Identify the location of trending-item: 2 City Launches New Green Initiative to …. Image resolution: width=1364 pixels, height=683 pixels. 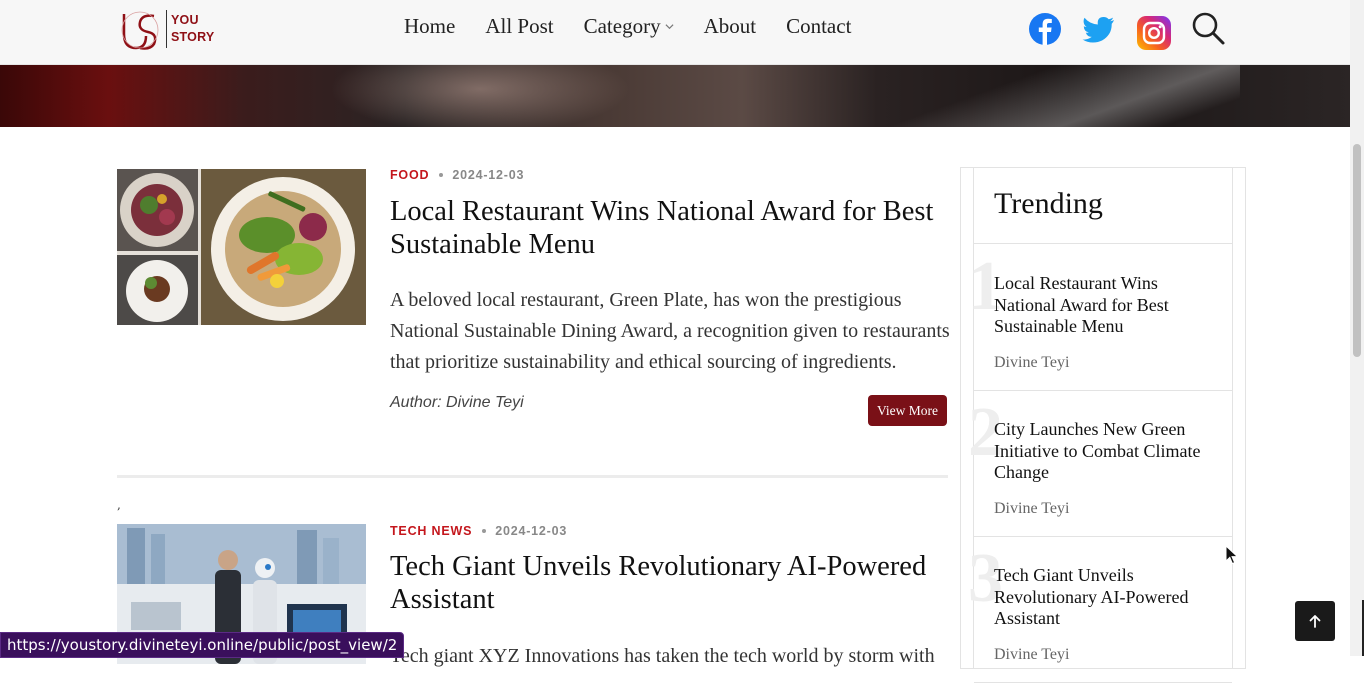
(1100, 463).